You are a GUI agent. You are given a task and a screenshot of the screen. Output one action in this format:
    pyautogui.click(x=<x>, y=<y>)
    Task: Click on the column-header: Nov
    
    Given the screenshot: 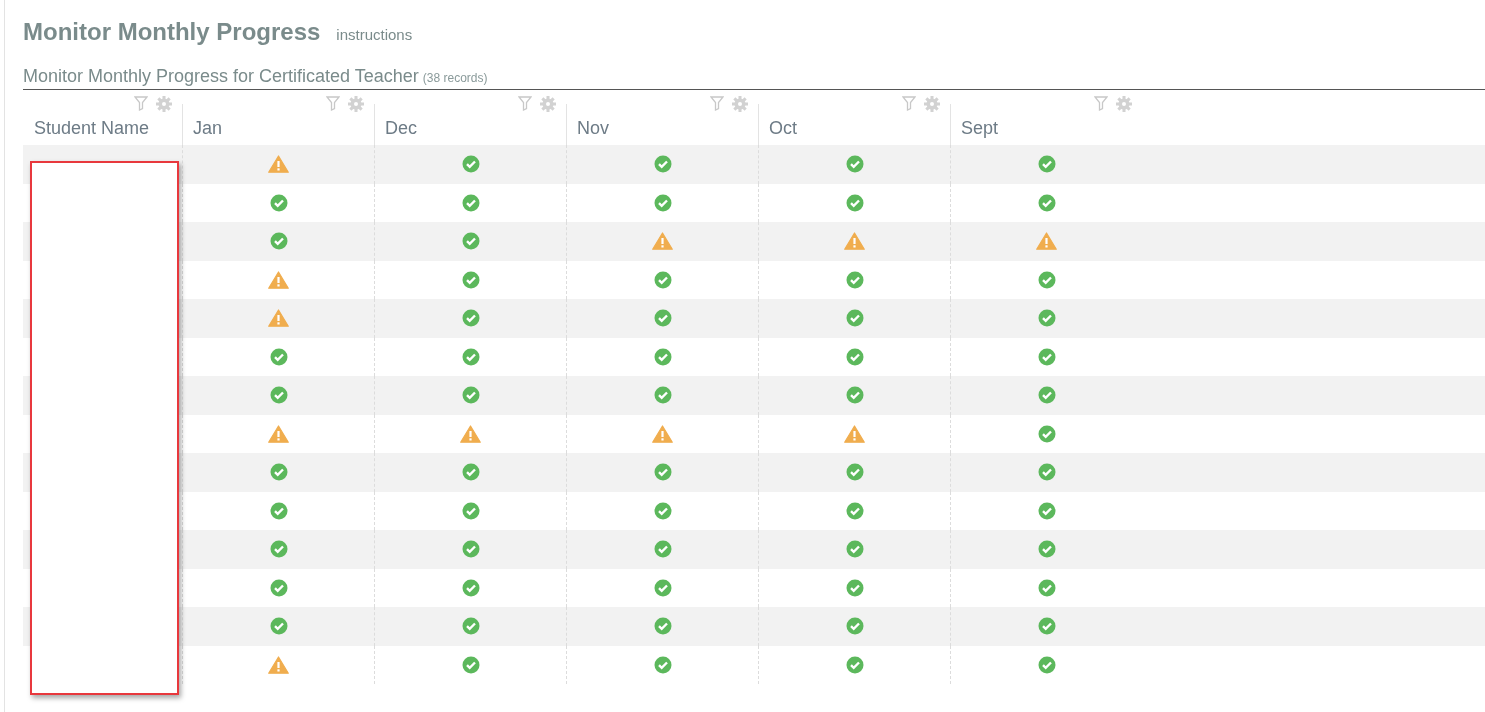 What is the action you would take?
    pyautogui.click(x=593, y=128)
    